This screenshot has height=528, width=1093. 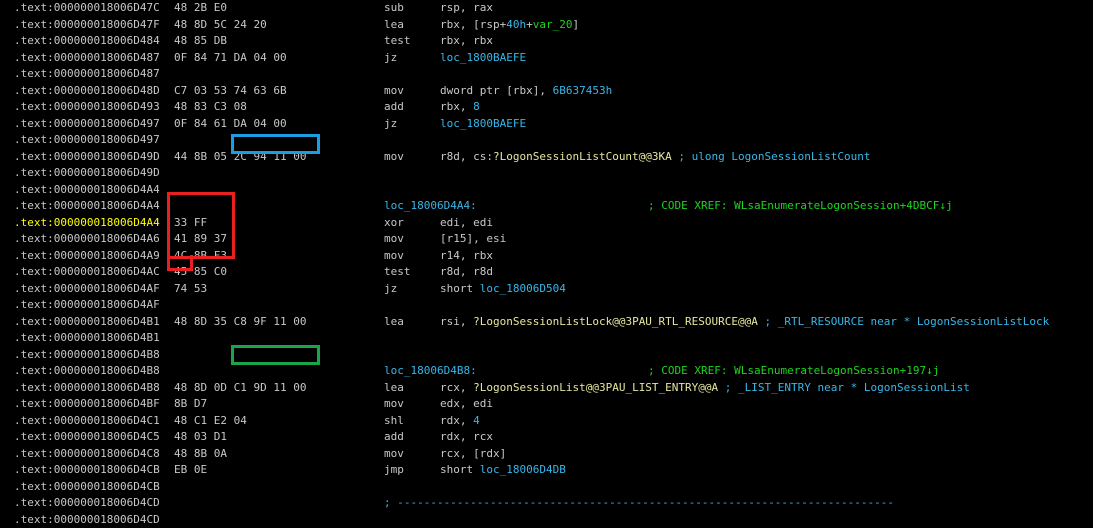 I want to click on symbol-reference: ?LogonSessionList@@3PAU_LIST_ENTRY@@A, so click(x=595, y=387).